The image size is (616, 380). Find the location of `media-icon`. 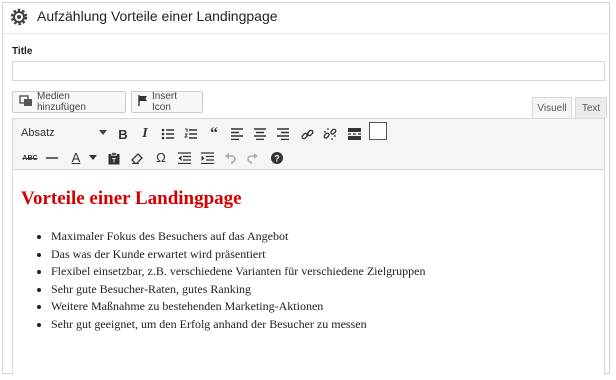

media-icon is located at coordinates (26, 102).